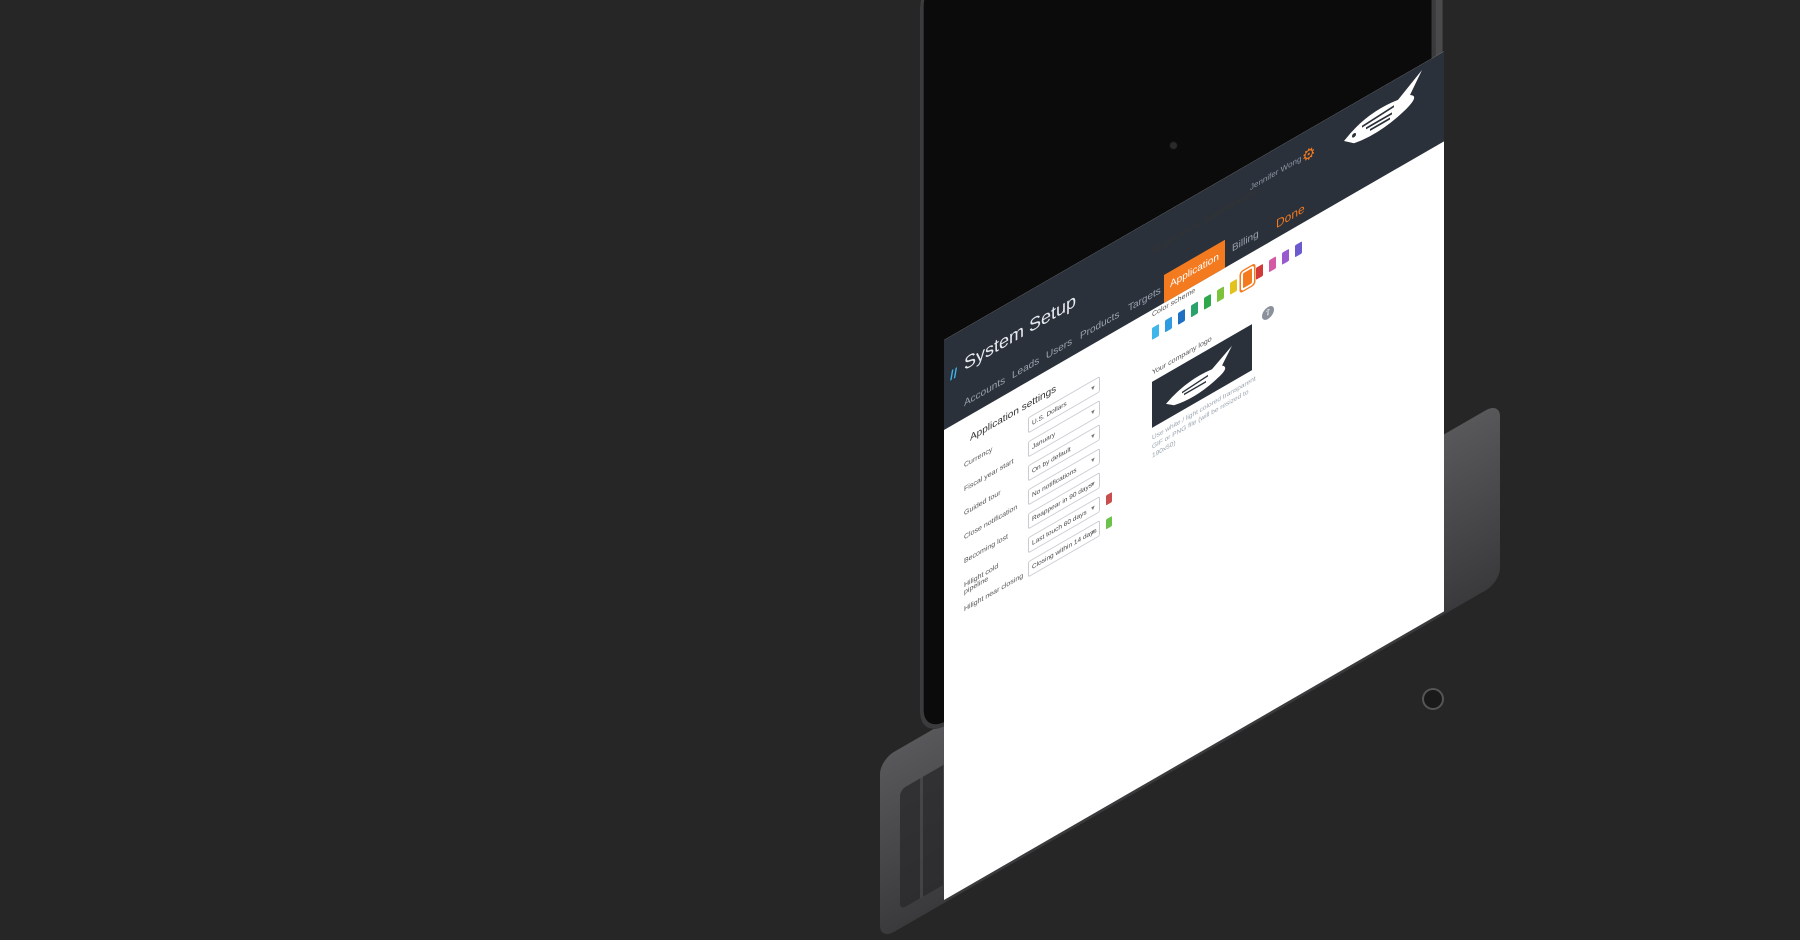 The image size is (1800, 940). Describe the element at coordinates (1044, 441) in the screenshot. I see `select-value: January` at that location.